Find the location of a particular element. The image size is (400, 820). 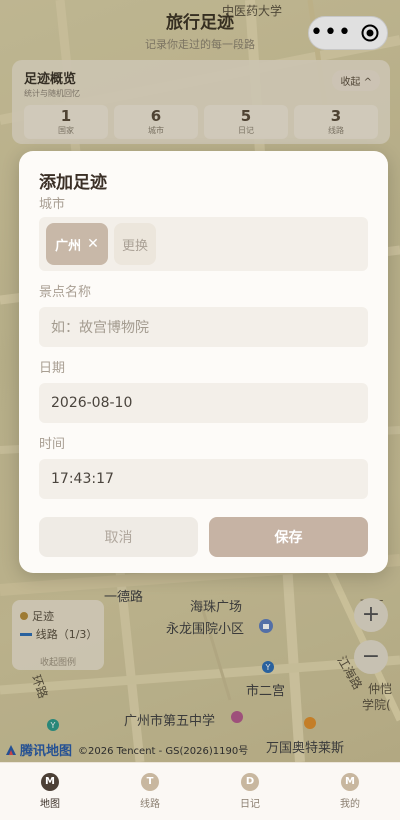

spot-name-input: 如：故宫博物院 is located at coordinates (203, 327).